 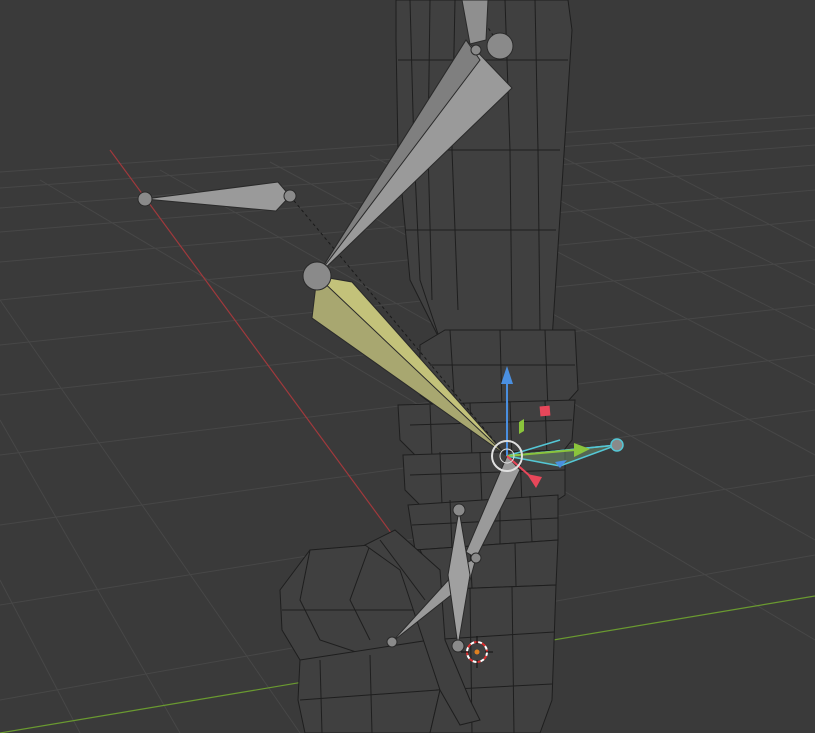 I want to click on joint-toe-end, so click(x=458, y=646).